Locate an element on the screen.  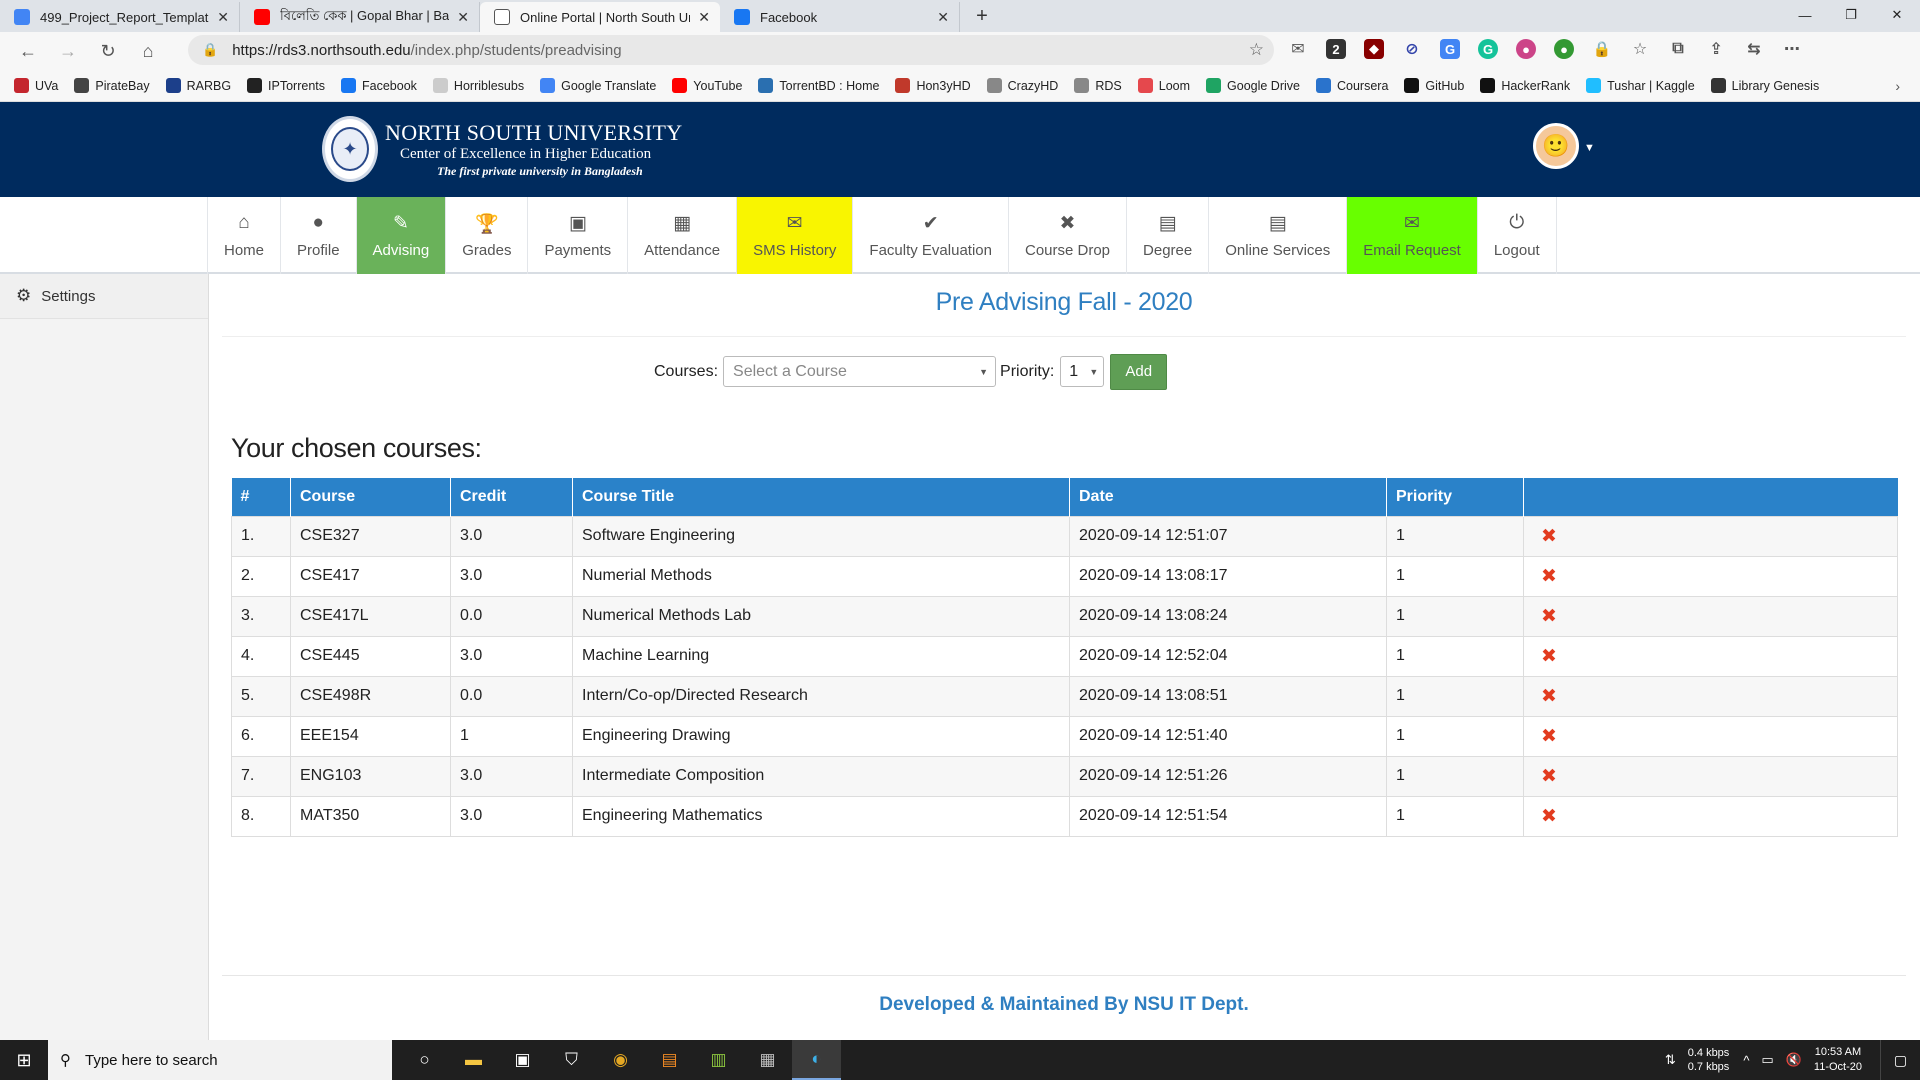
taskbar-search: ⚲ Type here to search is located at coordinates (220, 1060).